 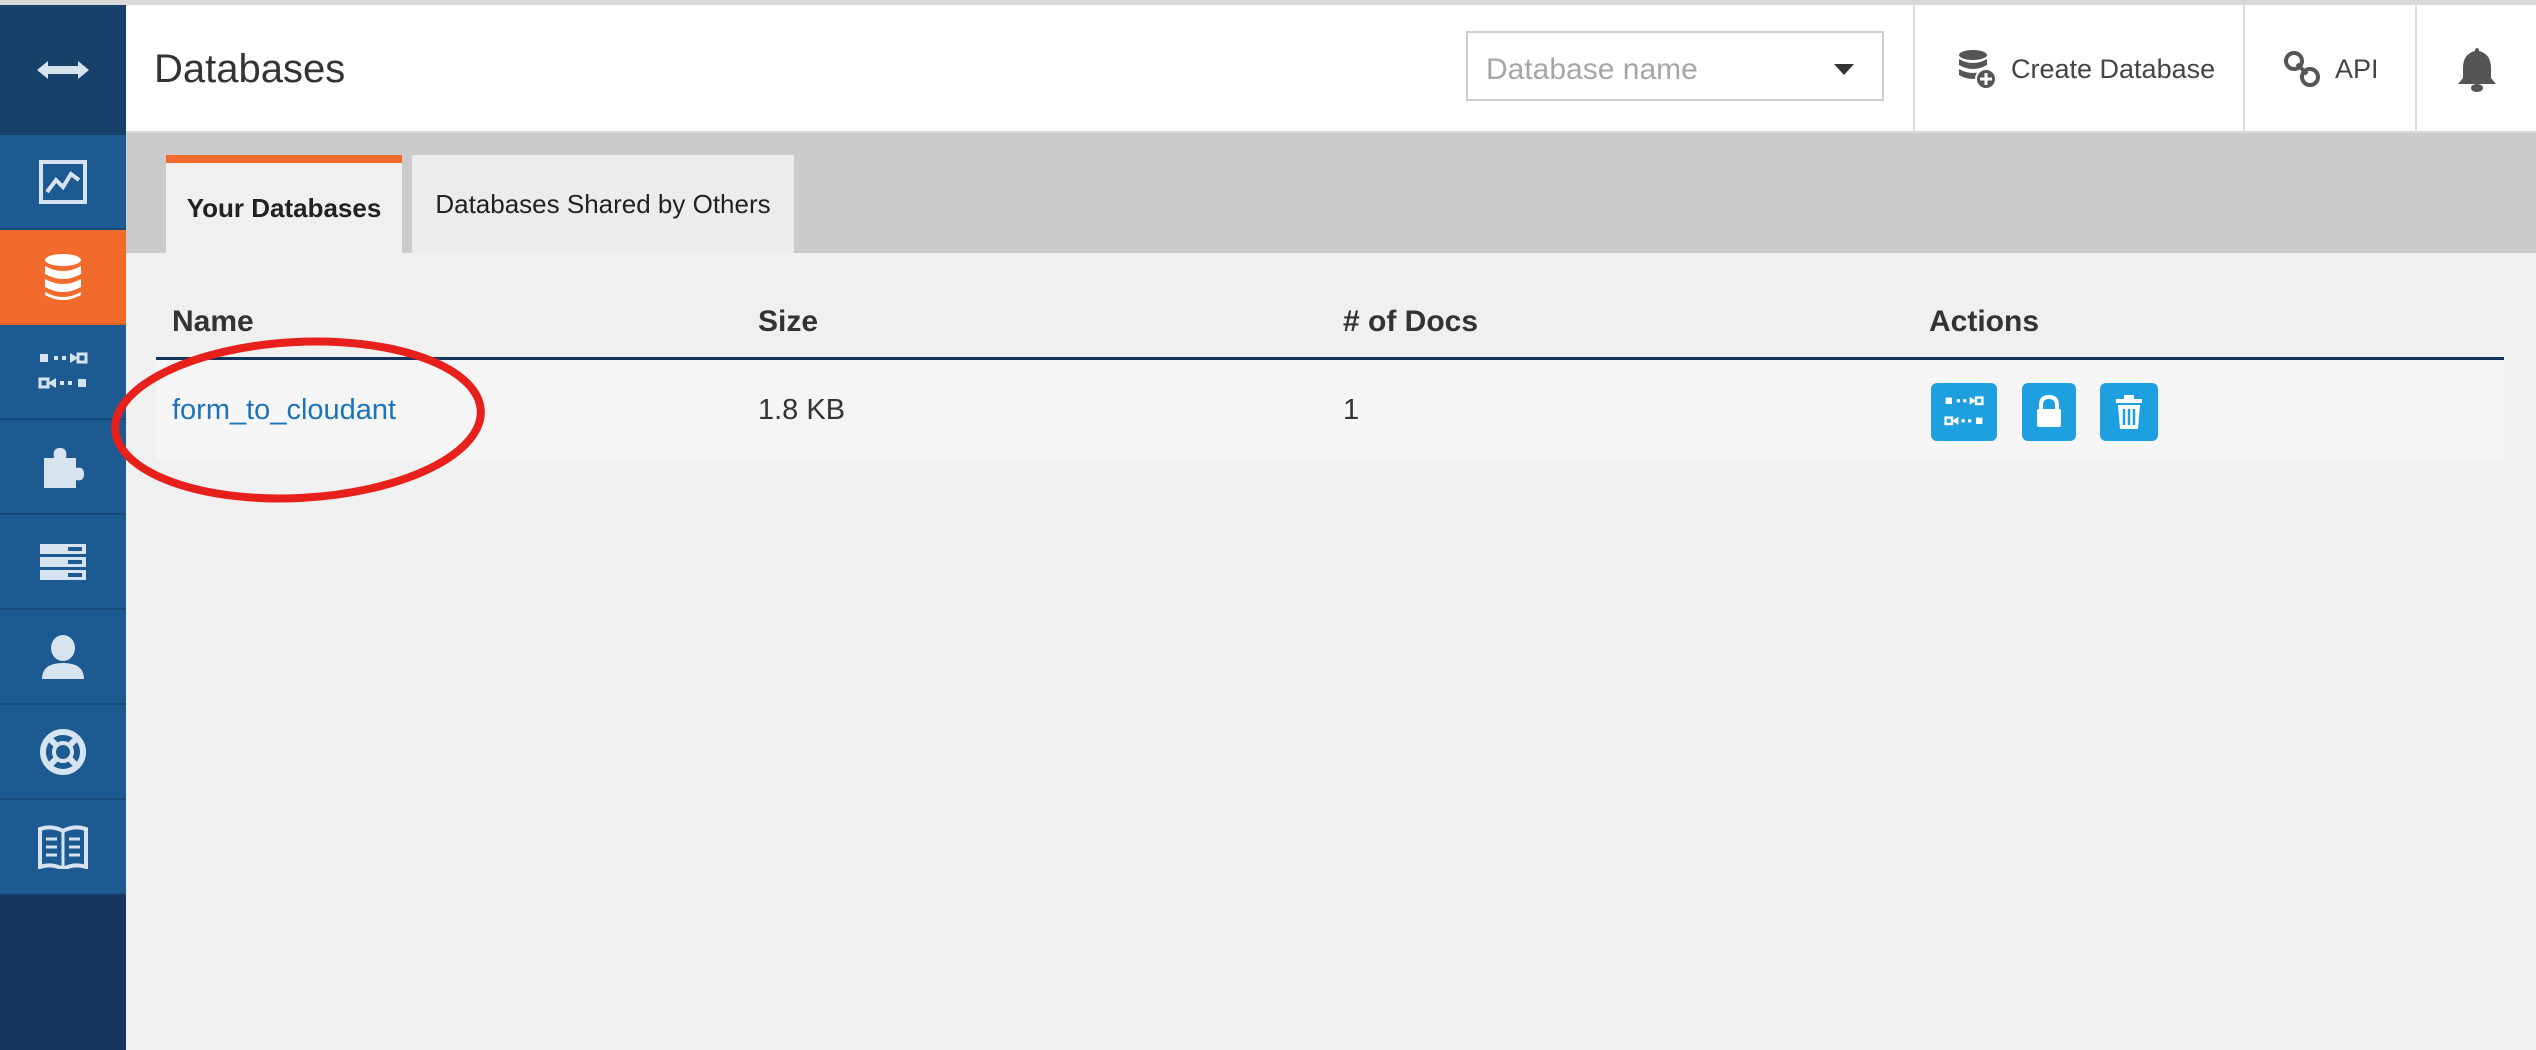 I want to click on table-row: form_to_cloudant 1.8 KB 1, so click(x=1330, y=410).